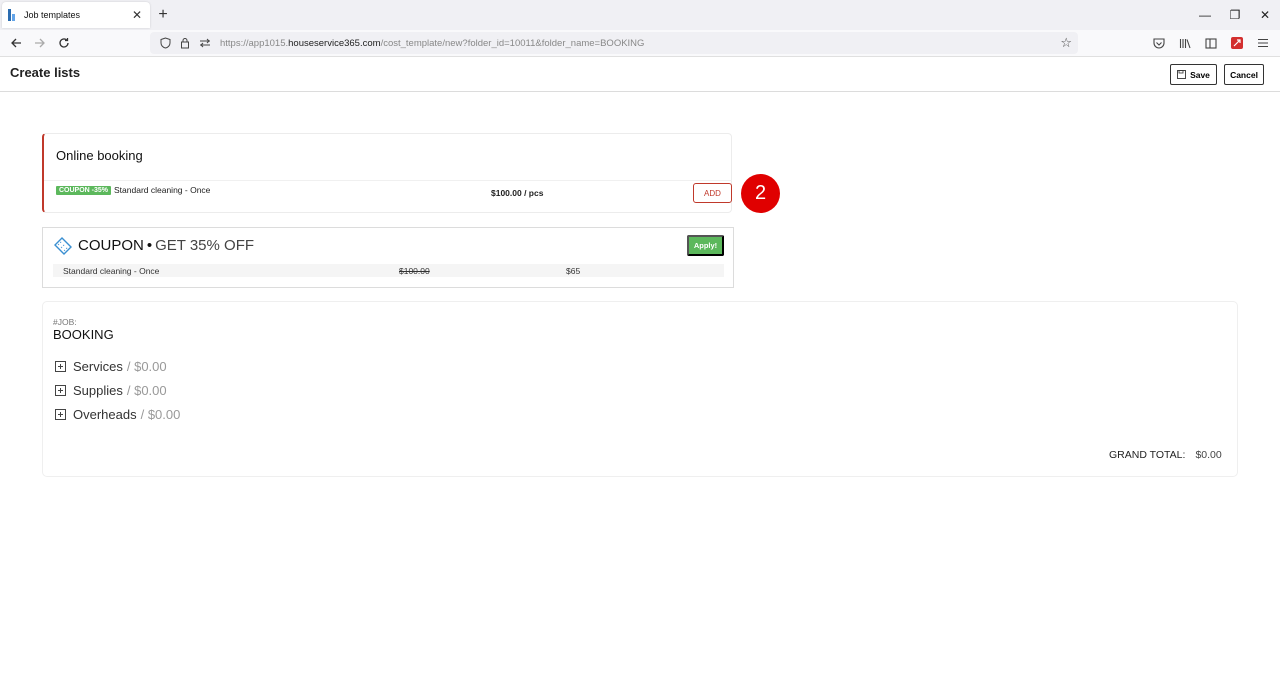 This screenshot has height=694, width=1280. I want to click on page-title: Create lists, so click(45, 72).